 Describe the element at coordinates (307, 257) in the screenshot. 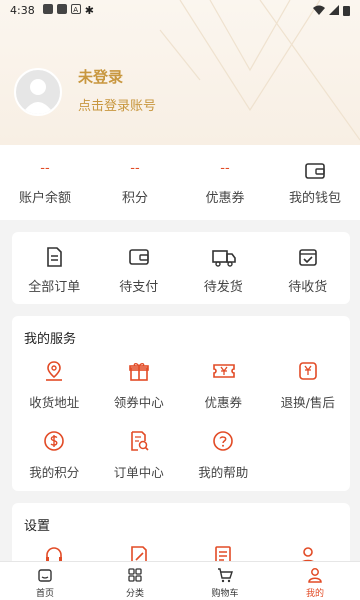

I see `box-check-icon` at that location.